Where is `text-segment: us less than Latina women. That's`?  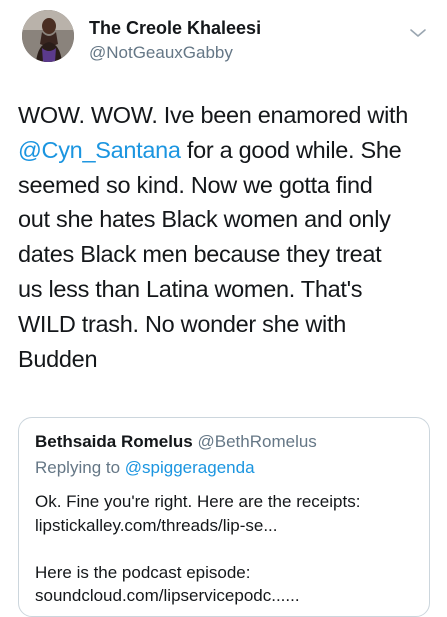 text-segment: us less than Latina women. That's is located at coordinates (190, 288).